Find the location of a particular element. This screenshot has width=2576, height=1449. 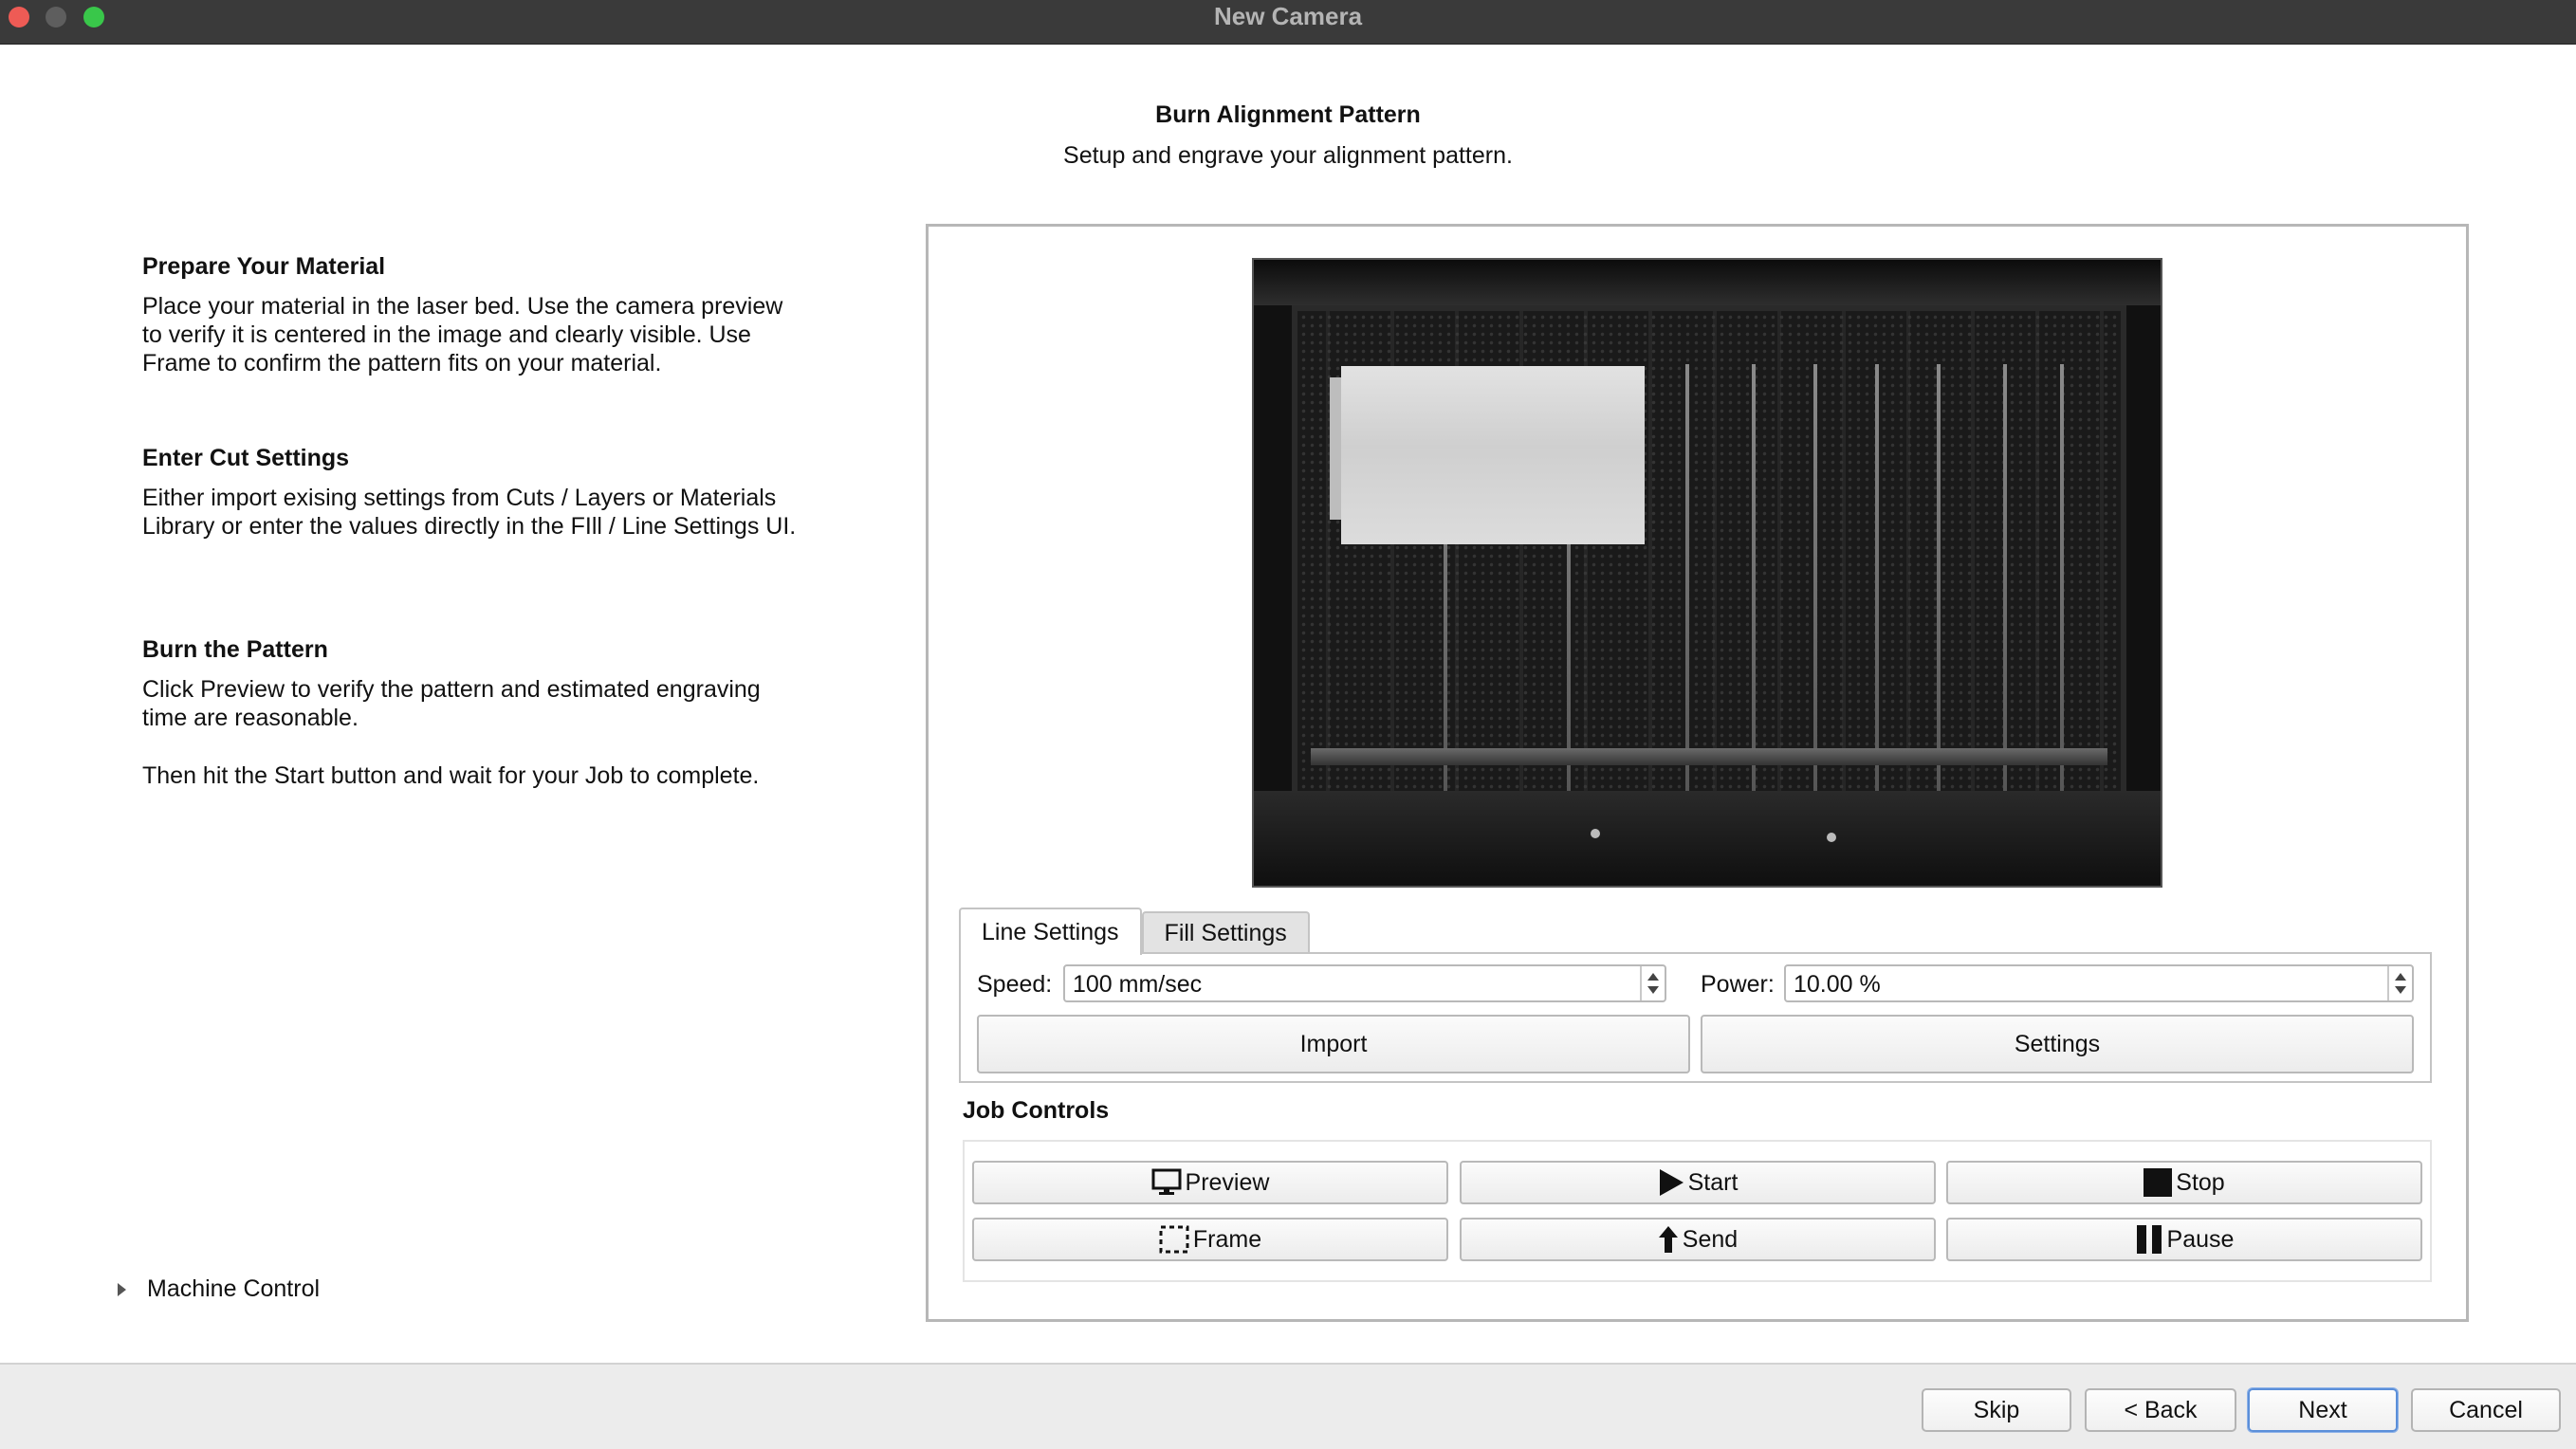

machine-control-toggle: Machine Control is located at coordinates (219, 1289).